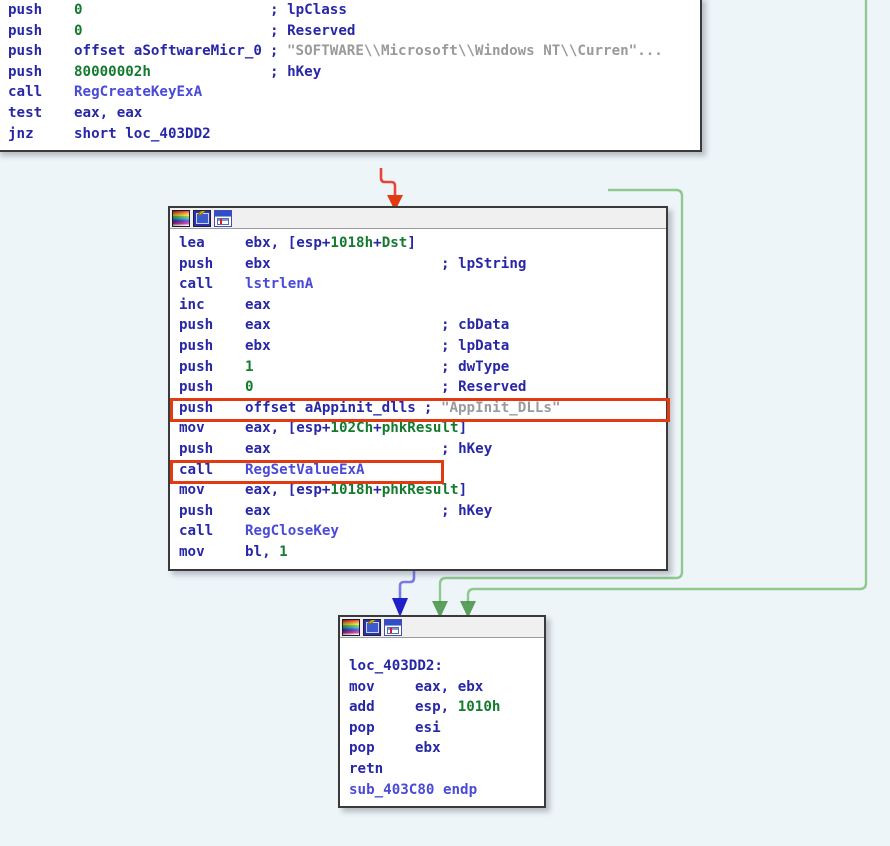  I want to click on instruction-row: call RegCloseKey, so click(418, 531).